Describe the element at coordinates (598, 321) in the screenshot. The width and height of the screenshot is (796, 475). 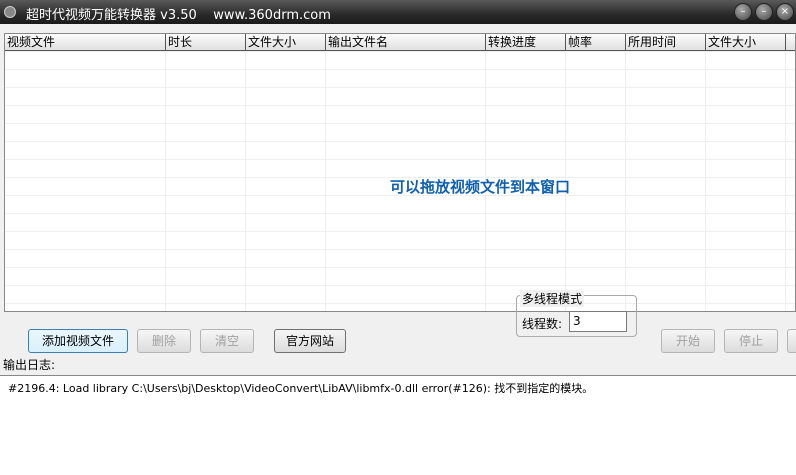
I see `thread-count-input: 3` at that location.